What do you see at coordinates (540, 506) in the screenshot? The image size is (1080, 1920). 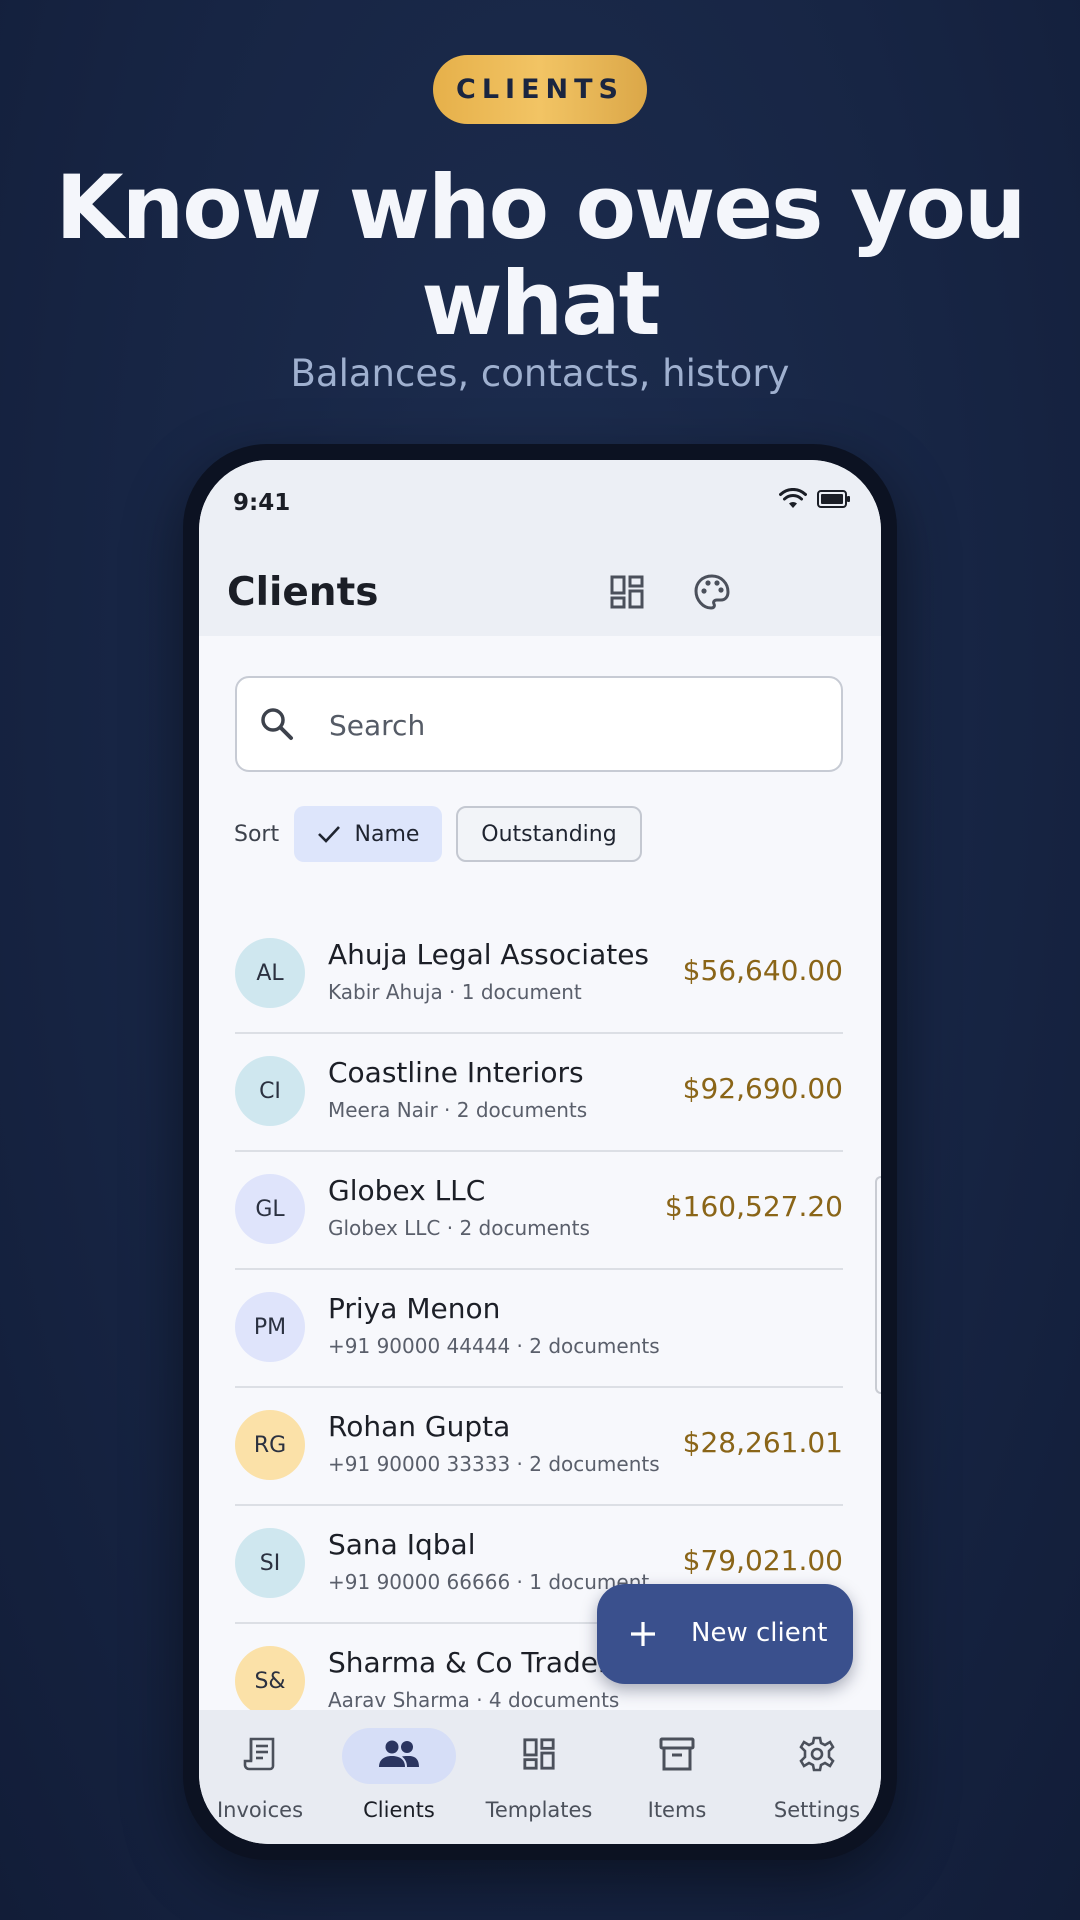 I see `status-bar: 9:41` at bounding box center [540, 506].